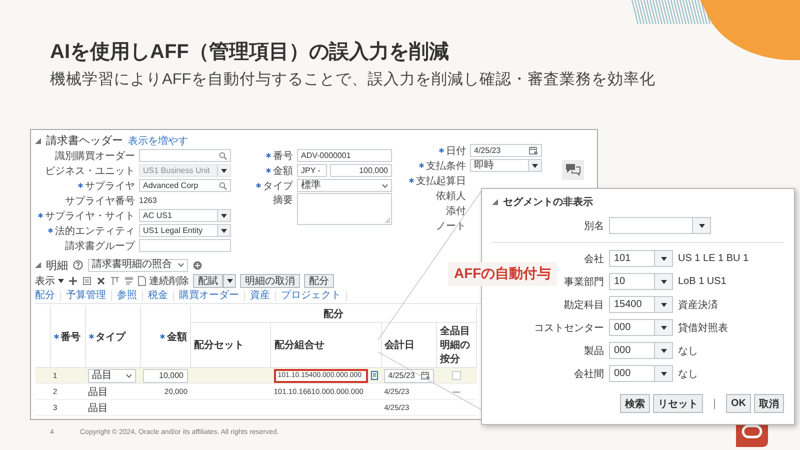 The image size is (800, 450). Describe the element at coordinates (635, 403) in the screenshot. I see `dialog-button: 検索` at that location.